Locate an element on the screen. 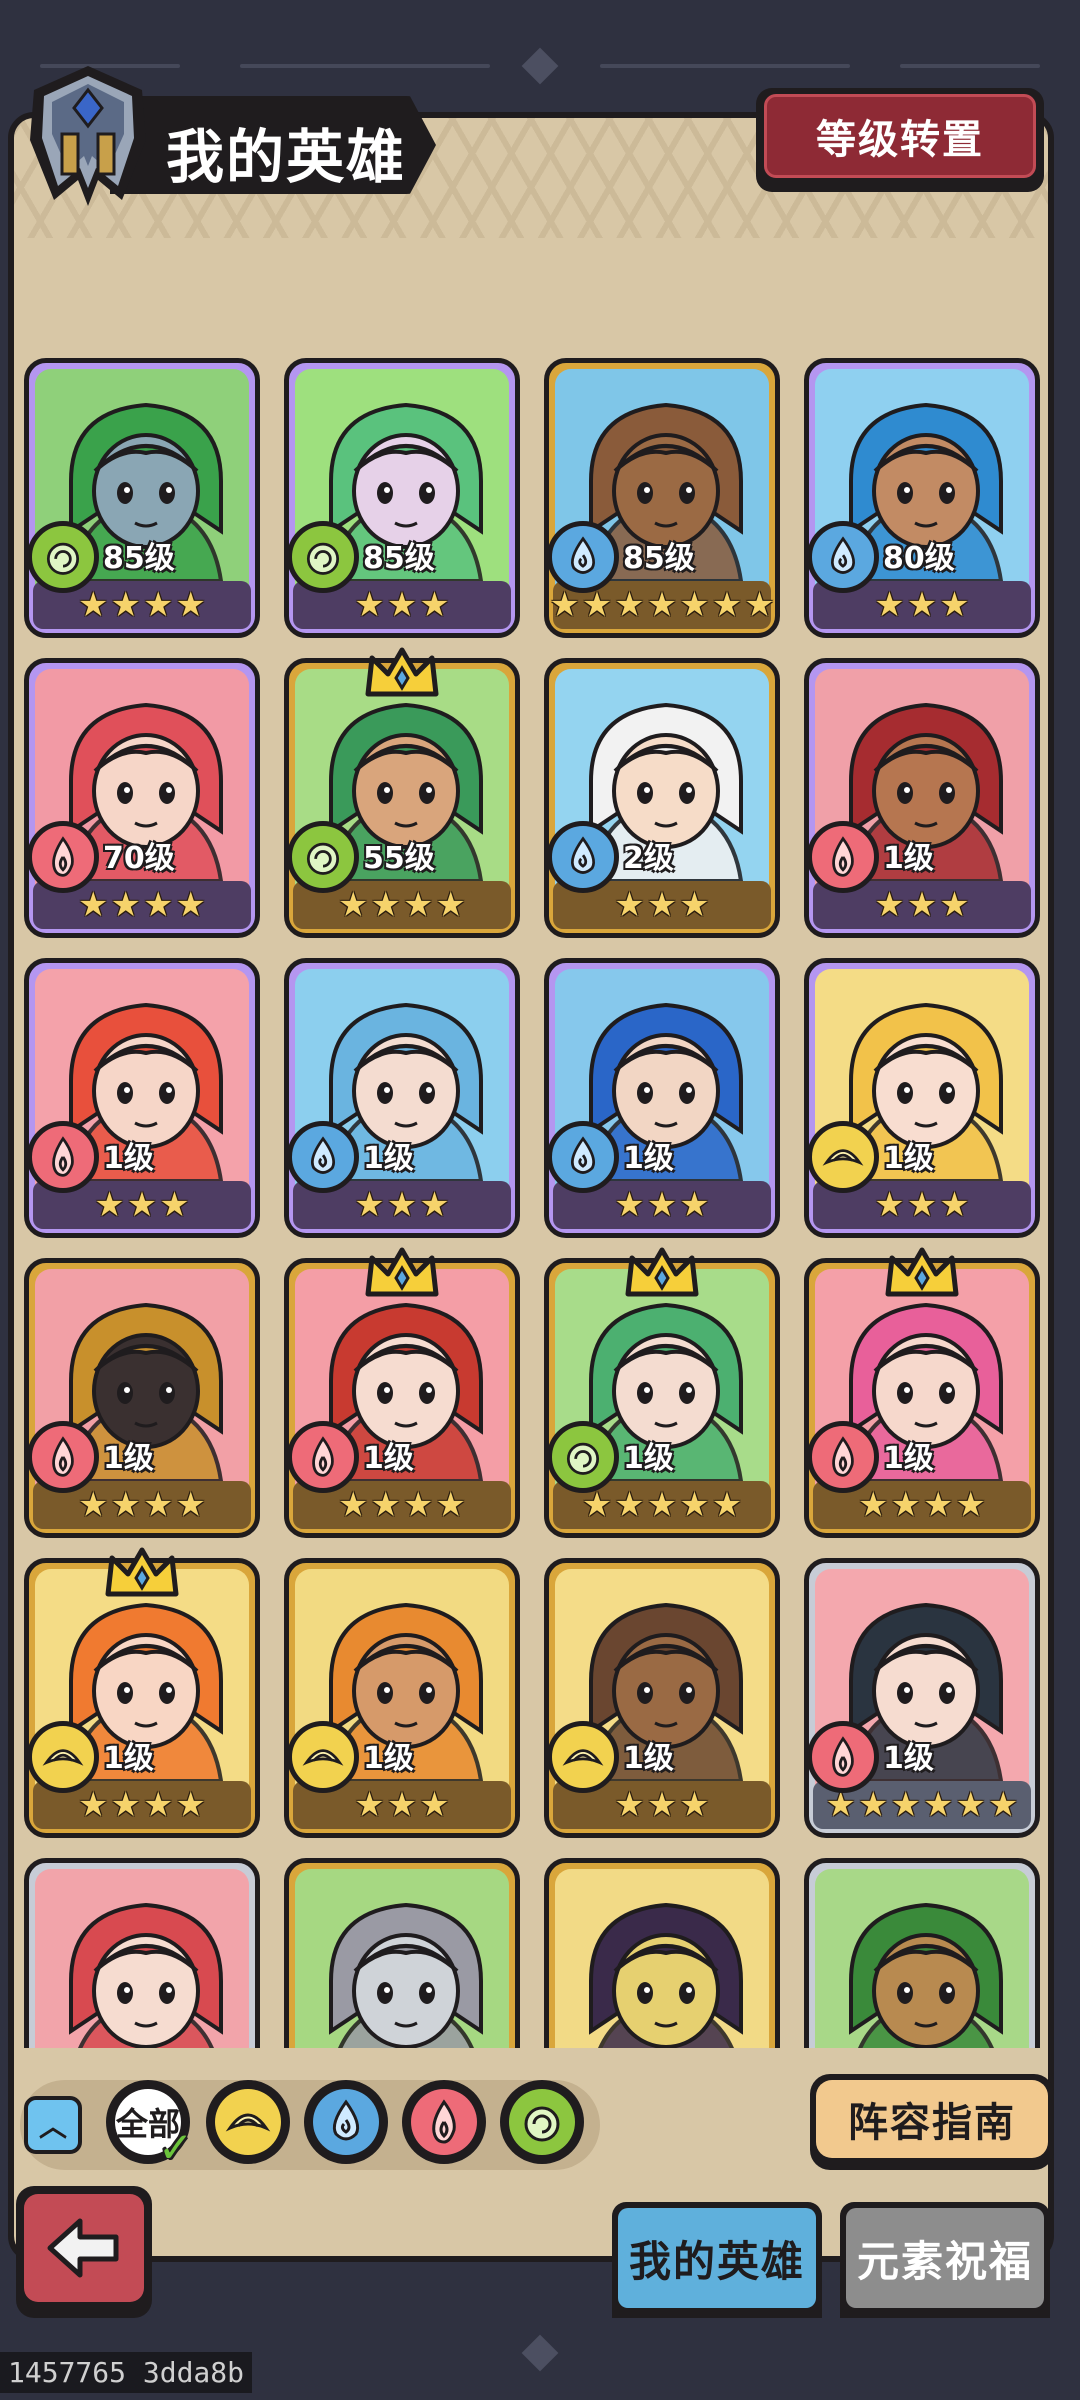 The image size is (1080, 2400). tab-my-heroes: 我的英雄 is located at coordinates (717, 2260).